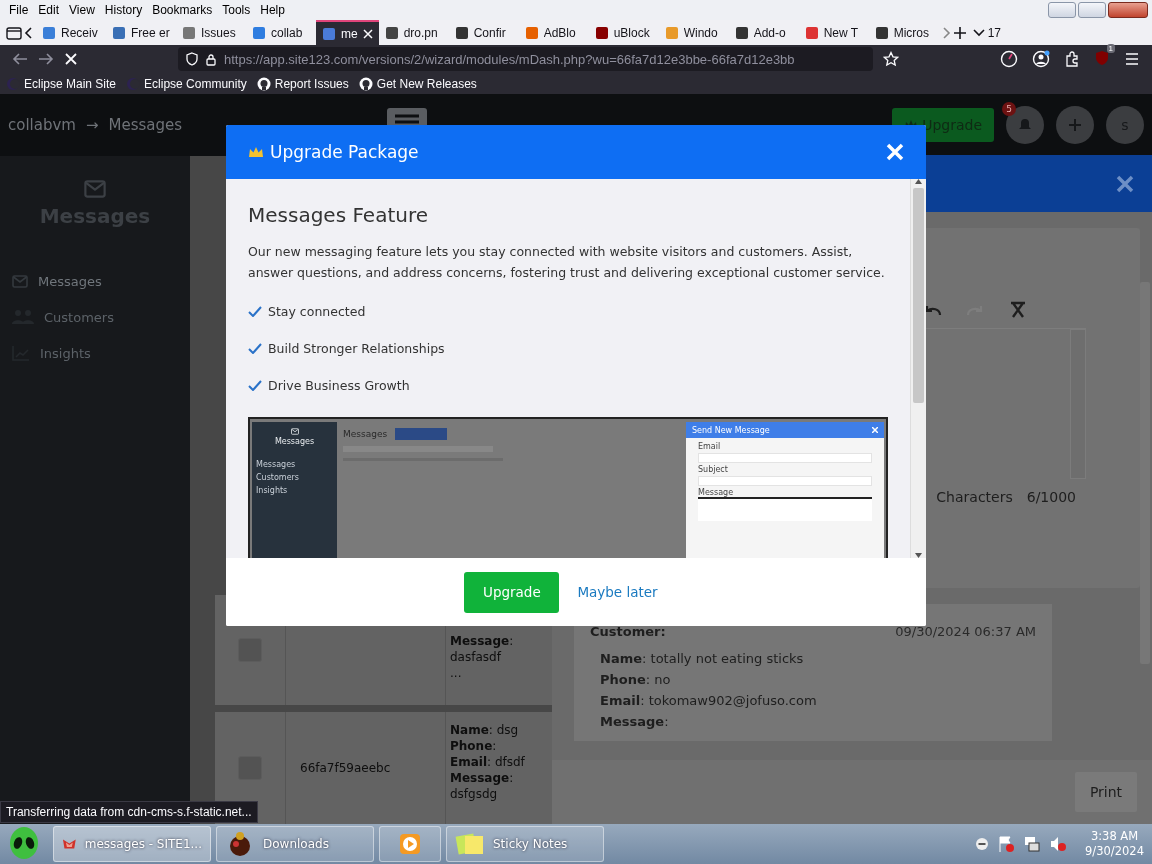 The image size is (1152, 864). Describe the element at coordinates (338, 215) in the screenshot. I see `feature-heading: Messages Feature` at that location.